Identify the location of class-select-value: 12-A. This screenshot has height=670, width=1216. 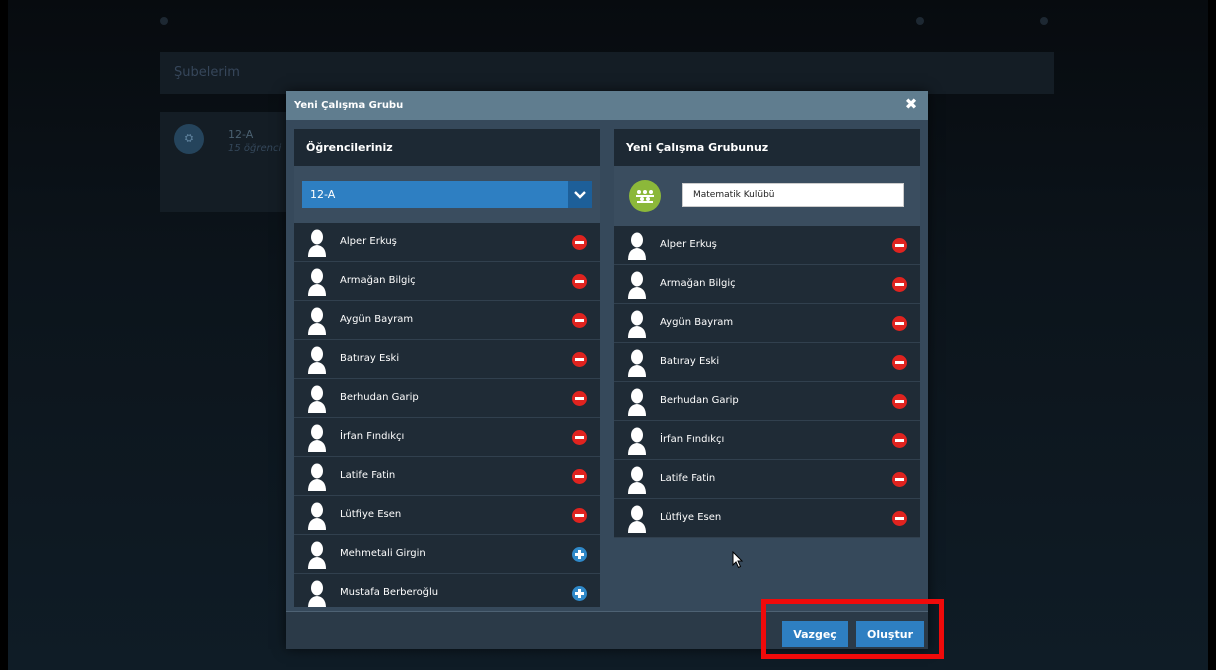
(323, 194).